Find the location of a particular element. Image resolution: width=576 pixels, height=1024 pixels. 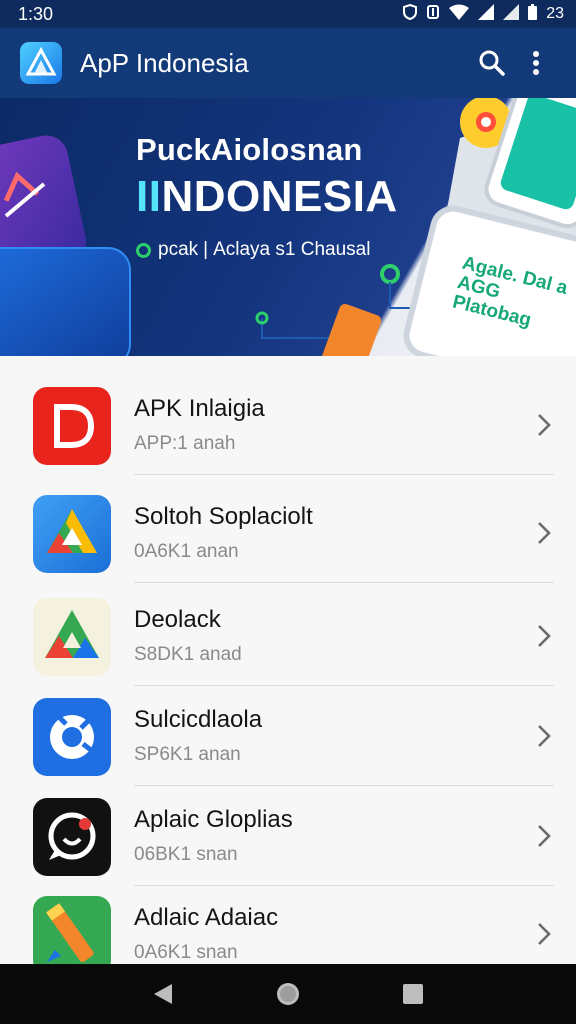

pencil-icon is located at coordinates (72, 930).